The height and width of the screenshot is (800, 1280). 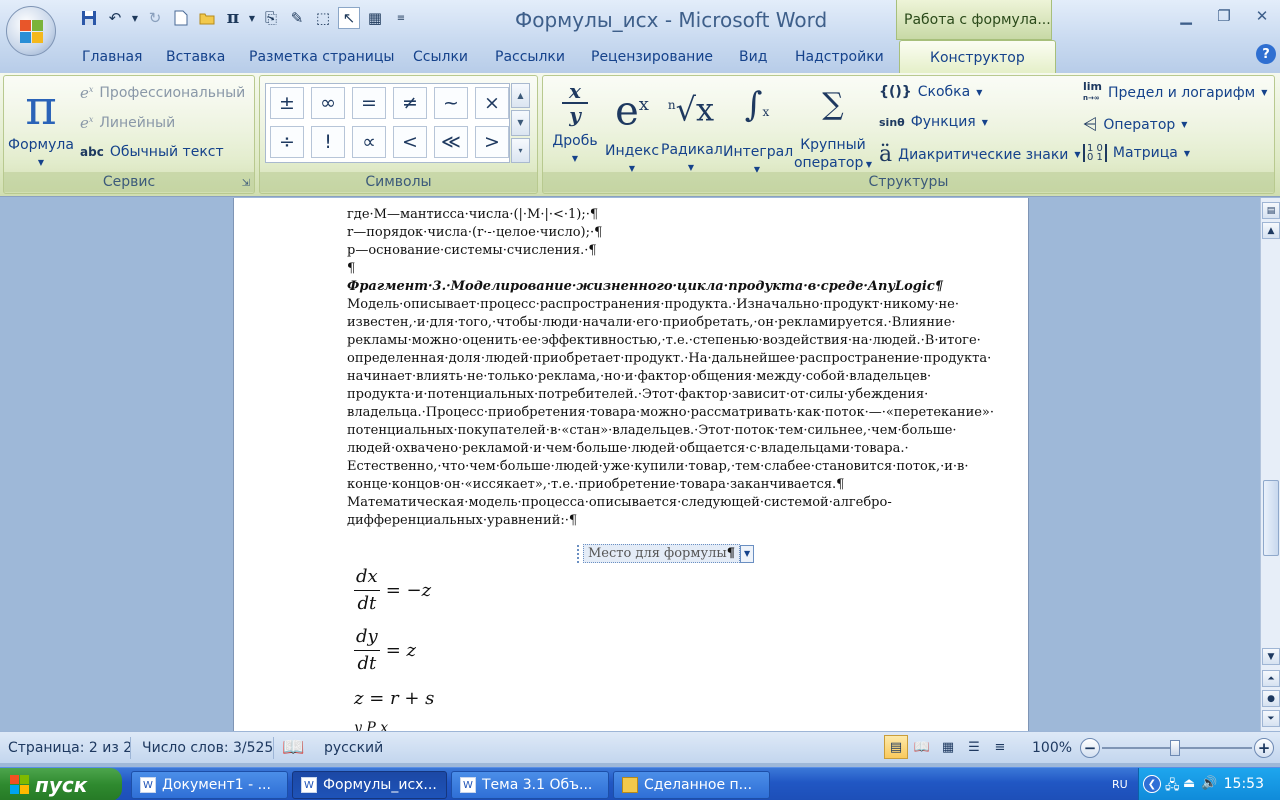 I want to click on symbol-much-less: ≪, so click(x=451, y=141).